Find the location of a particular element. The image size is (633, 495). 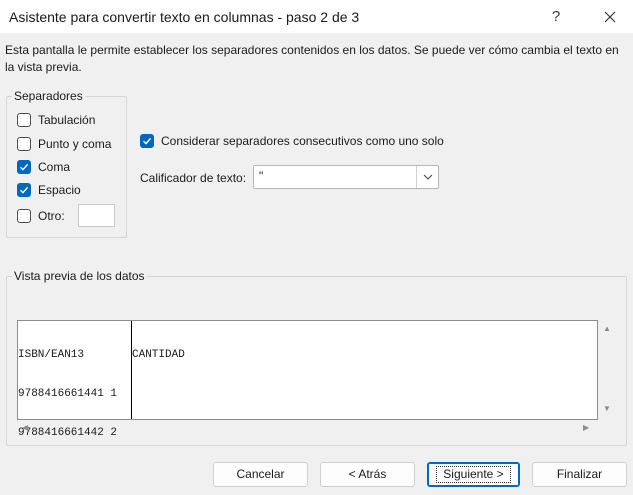

preview-vertical-scrollbar: ▲ ▼ is located at coordinates (607, 370).